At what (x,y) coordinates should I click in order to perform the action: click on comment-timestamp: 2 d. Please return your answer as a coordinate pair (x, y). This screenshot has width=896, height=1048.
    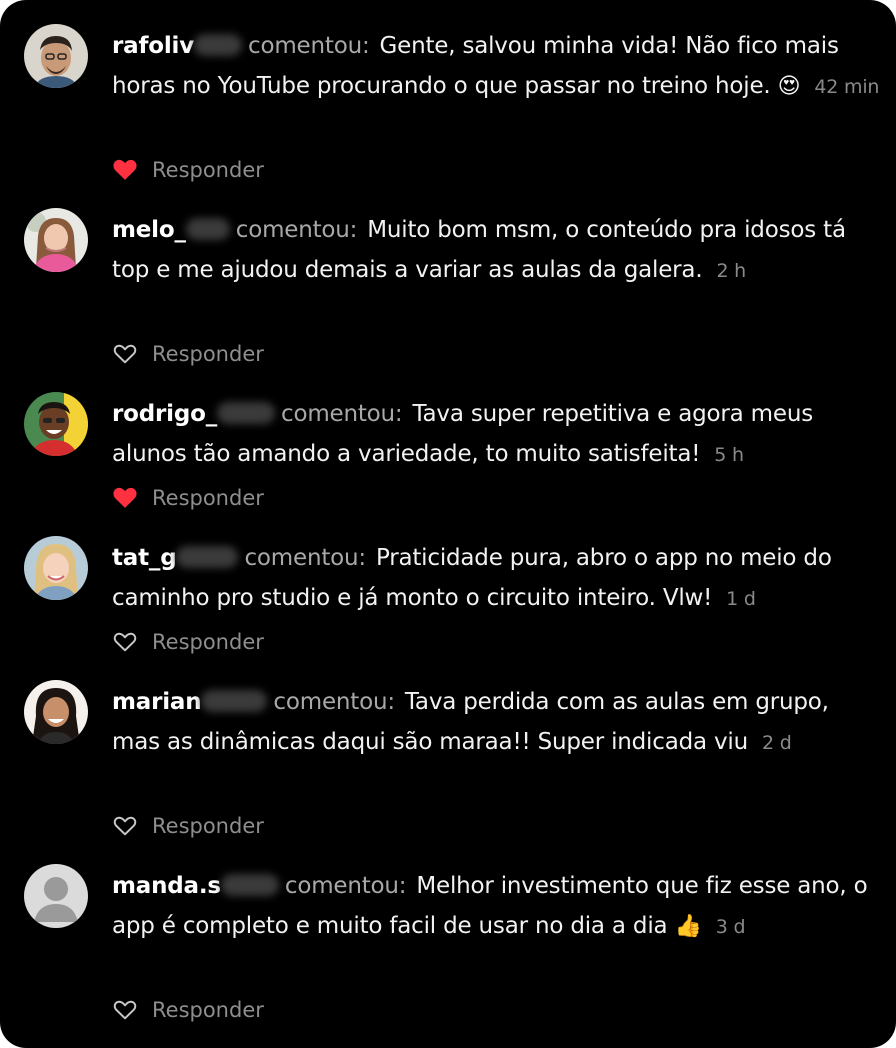
    Looking at the image, I should click on (777, 743).